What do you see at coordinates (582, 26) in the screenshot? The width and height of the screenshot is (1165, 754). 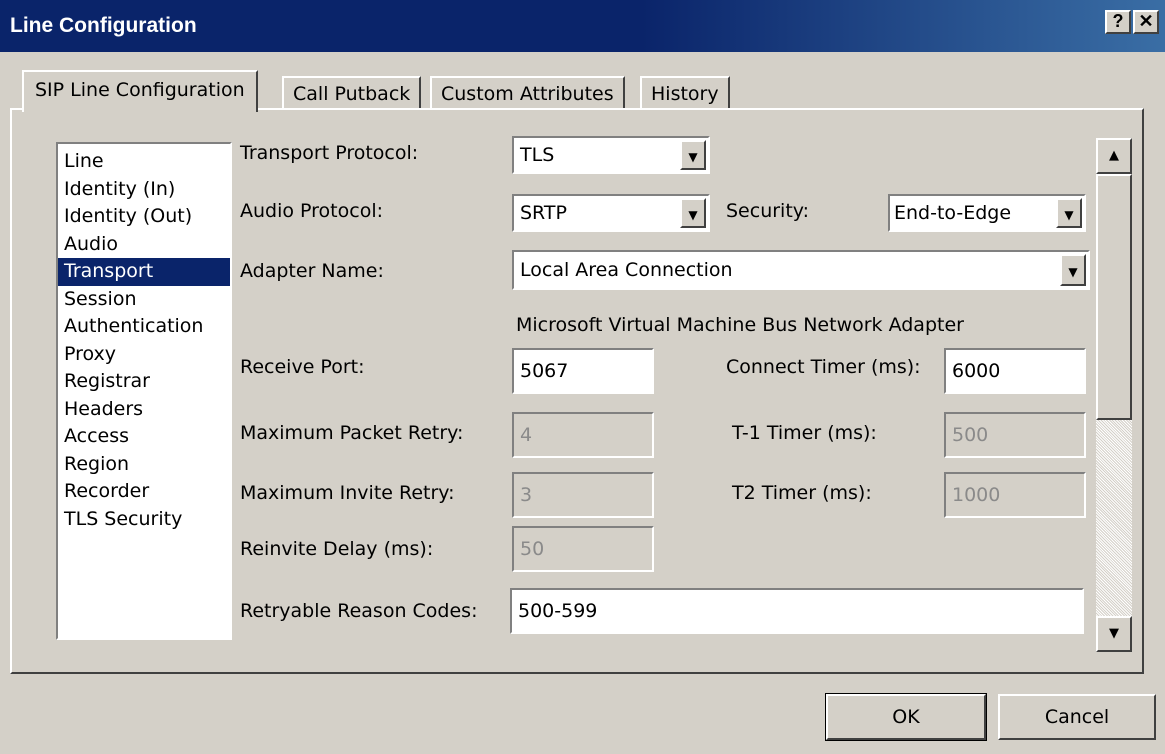 I see `title-bar: Line Configuration ? ✕` at bounding box center [582, 26].